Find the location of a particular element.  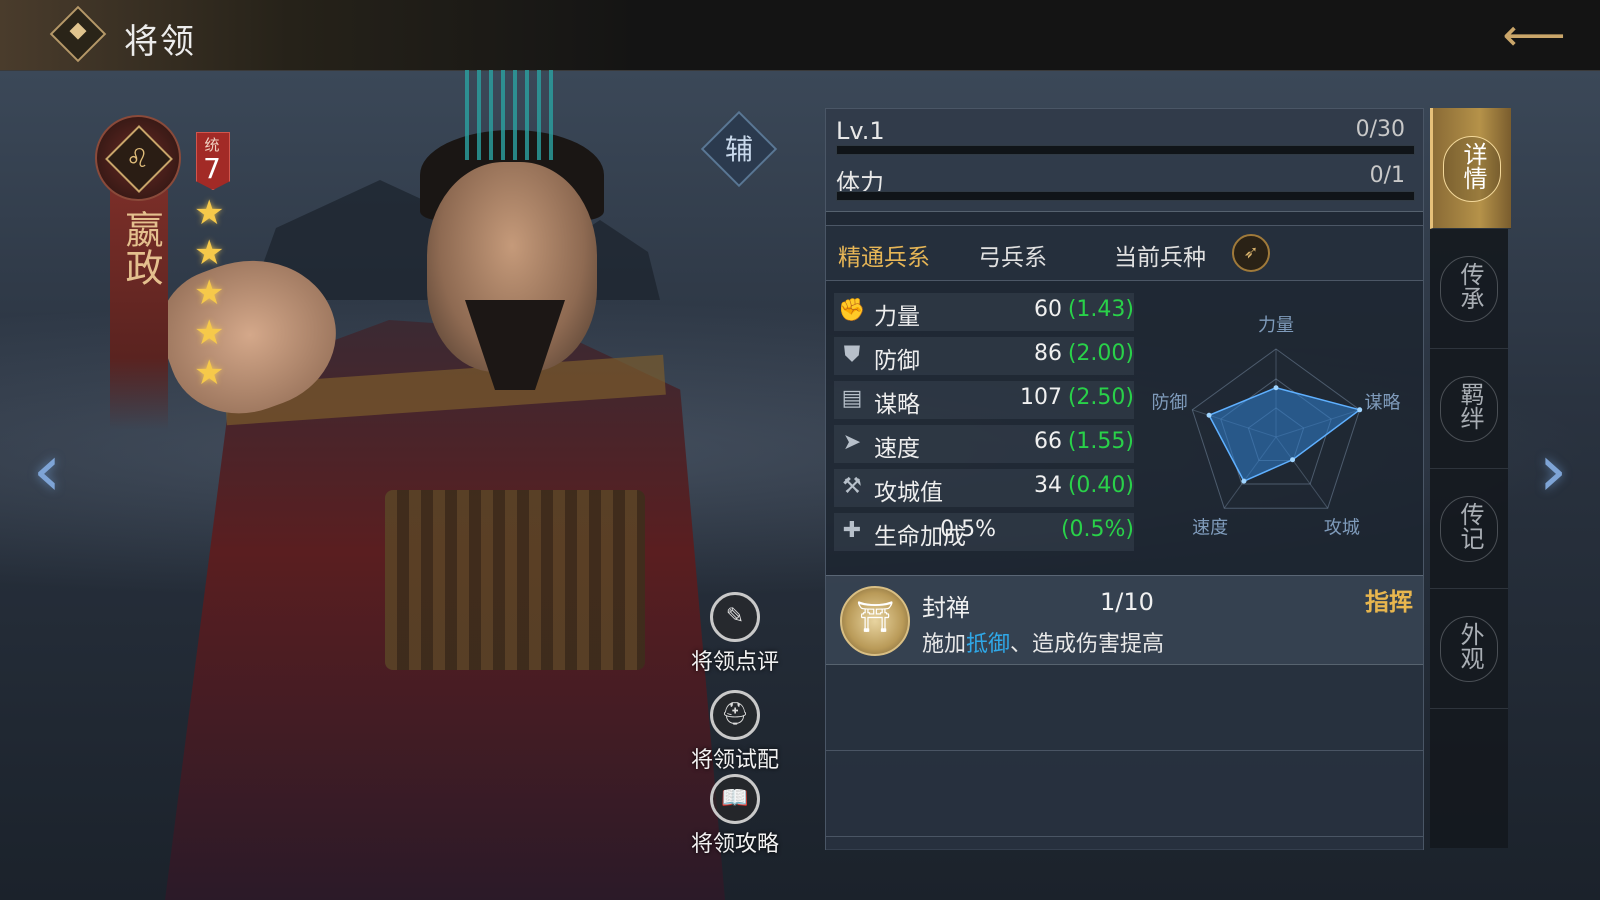

tab-label: 传承 is located at coordinates (1470, 286).